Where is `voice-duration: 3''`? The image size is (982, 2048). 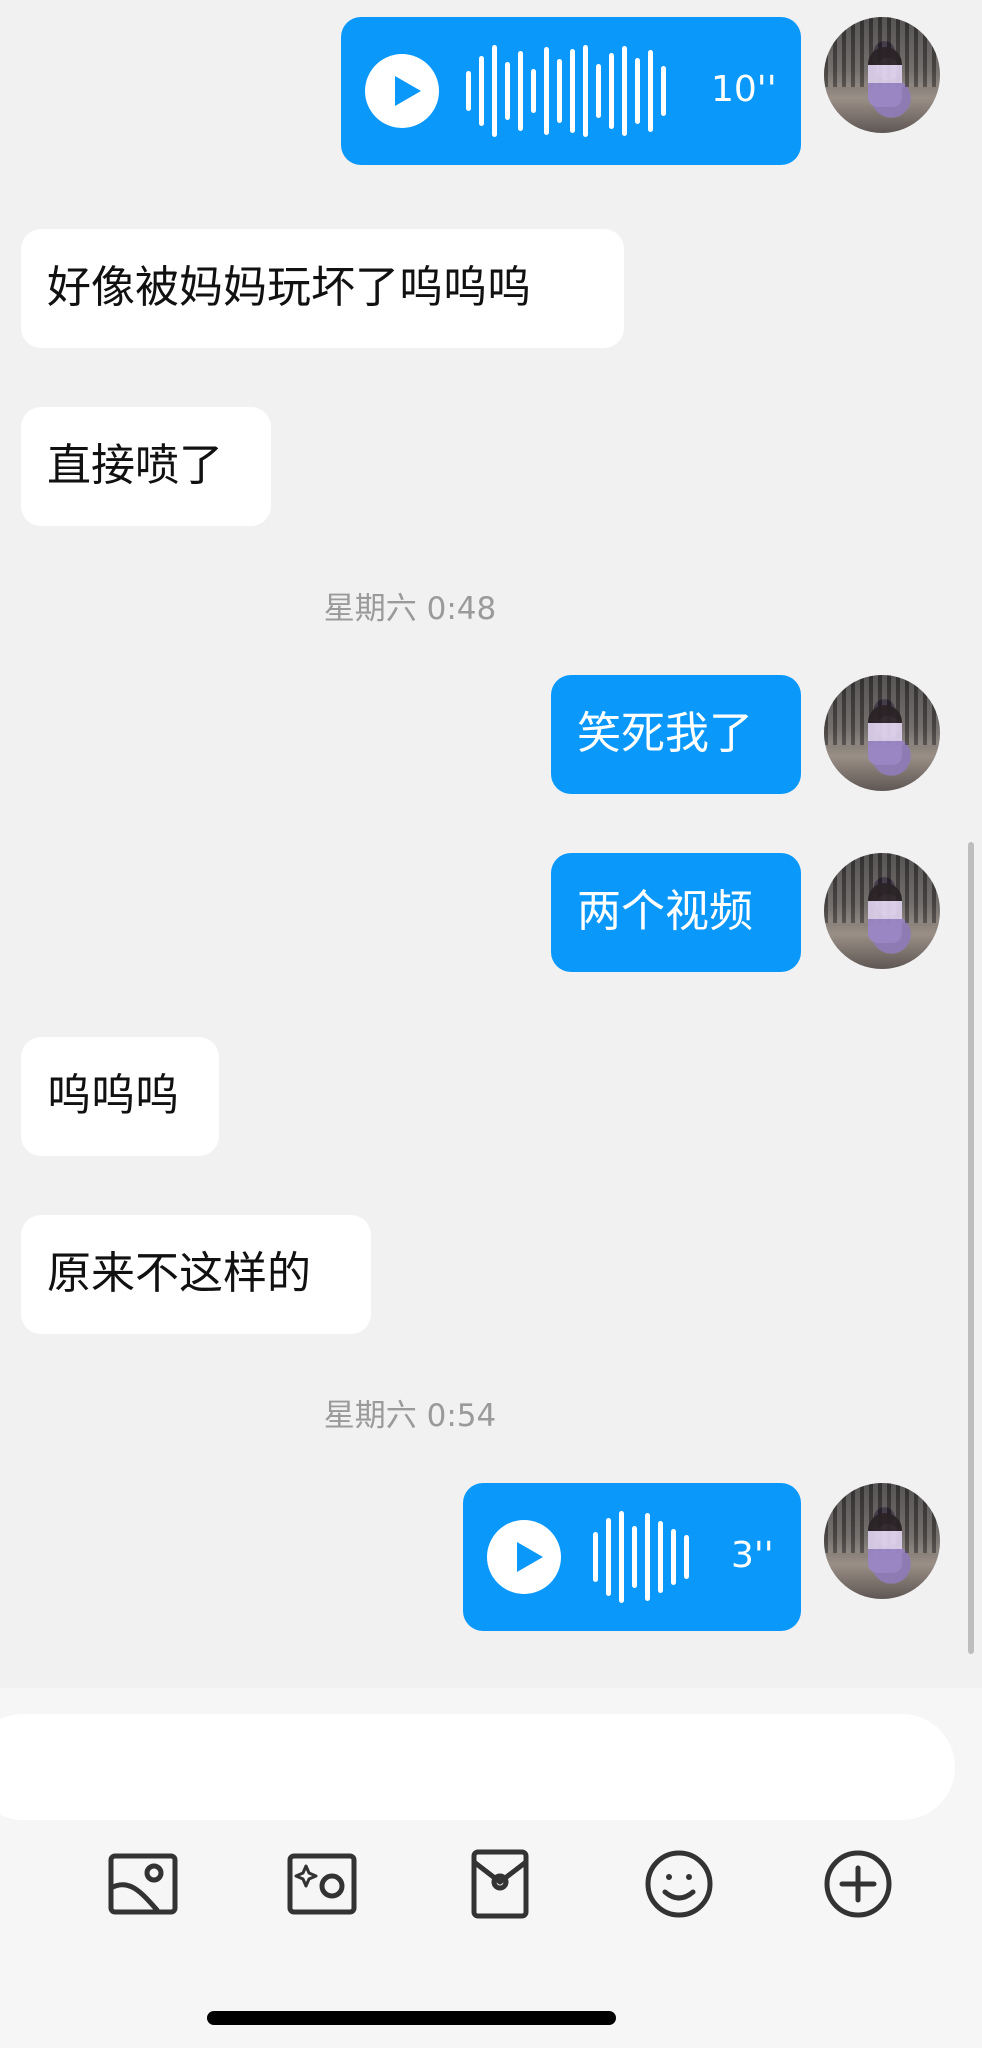
voice-duration: 3'' is located at coordinates (752, 1555).